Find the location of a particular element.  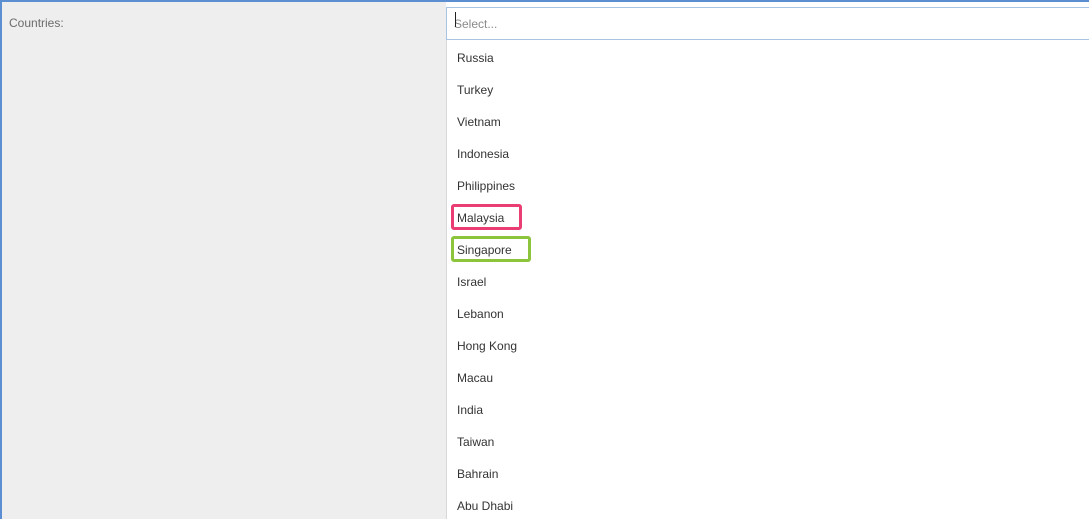

countries-select is located at coordinates (767, 23).